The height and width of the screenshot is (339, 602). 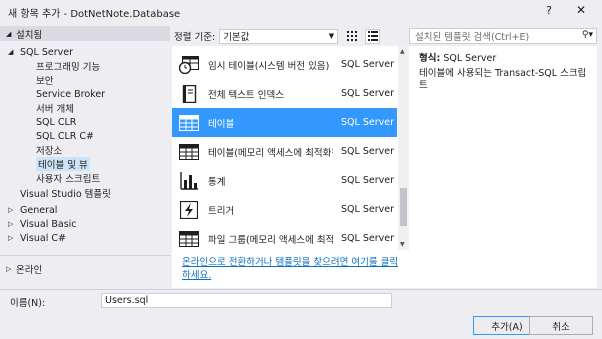 I want to click on details-type-value: SQL Server, so click(x=470, y=58).